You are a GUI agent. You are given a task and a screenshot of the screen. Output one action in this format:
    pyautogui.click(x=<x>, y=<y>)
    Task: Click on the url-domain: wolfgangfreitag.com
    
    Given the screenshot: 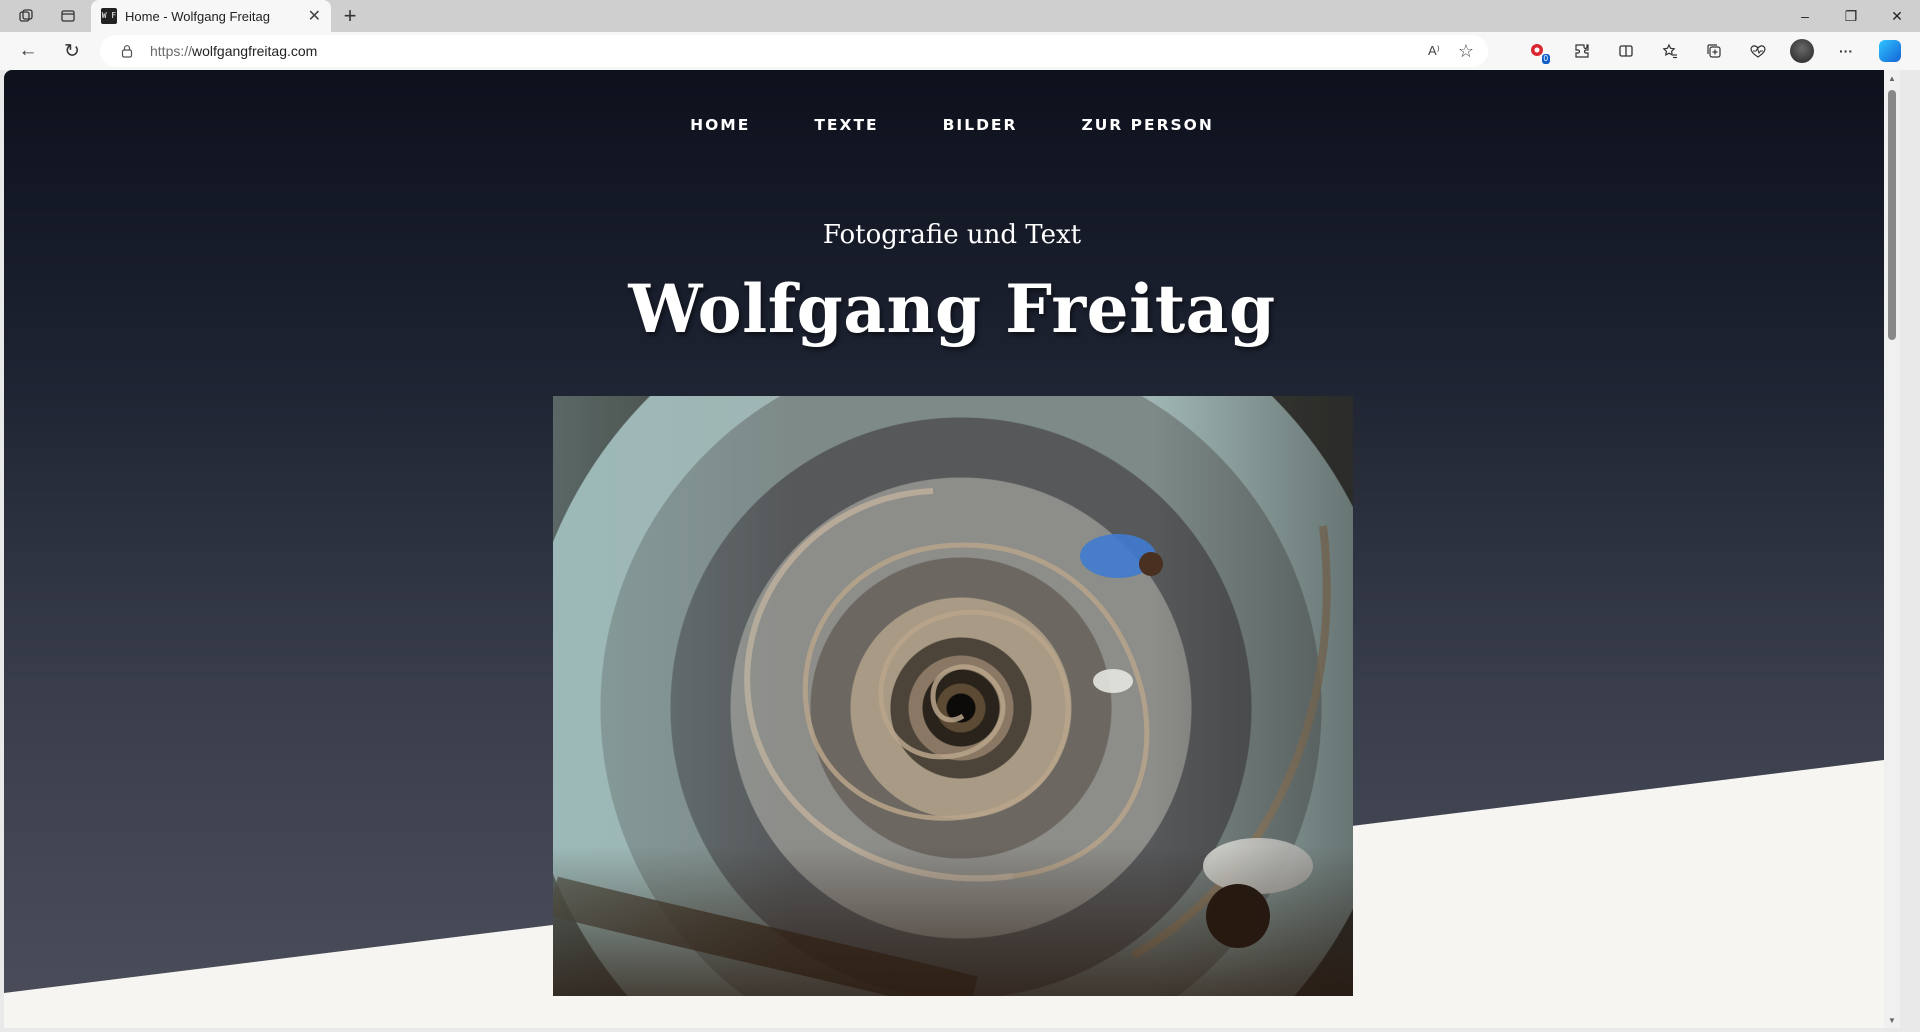 What is the action you would take?
    pyautogui.click(x=255, y=51)
    